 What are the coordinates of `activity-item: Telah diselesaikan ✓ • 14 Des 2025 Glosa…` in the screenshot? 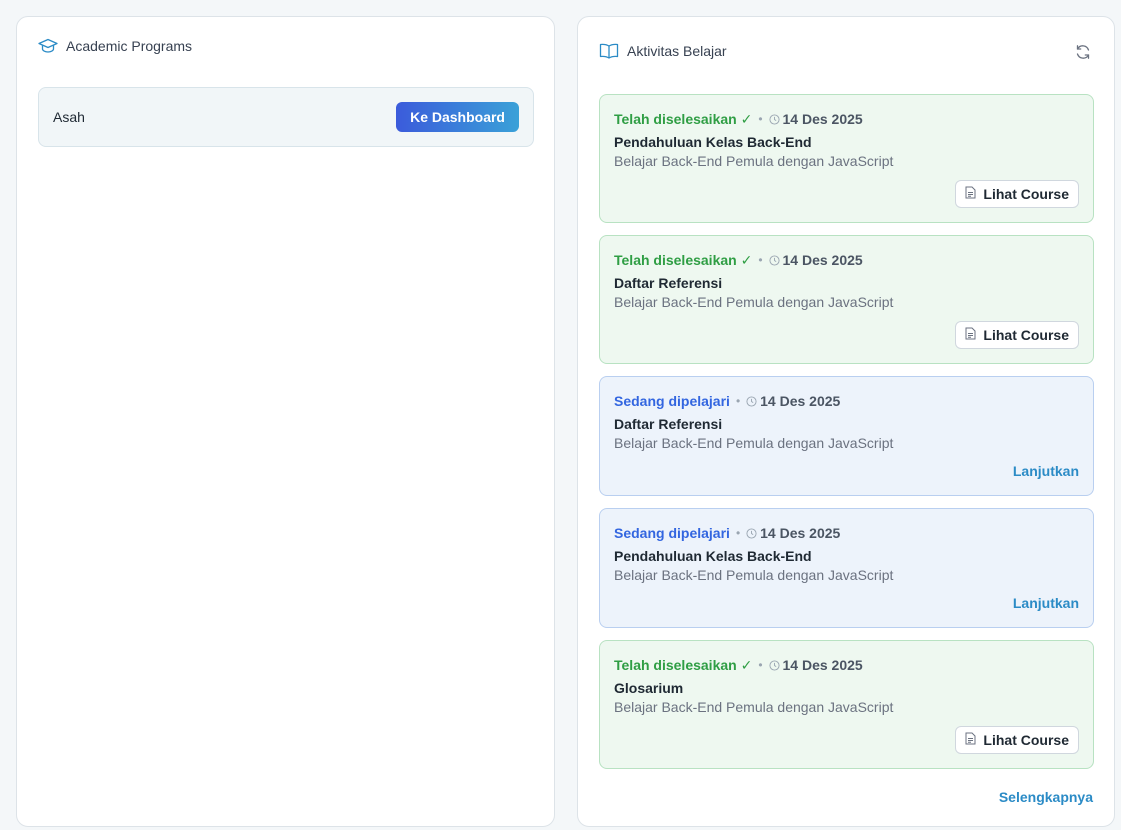 It's located at (846, 704).